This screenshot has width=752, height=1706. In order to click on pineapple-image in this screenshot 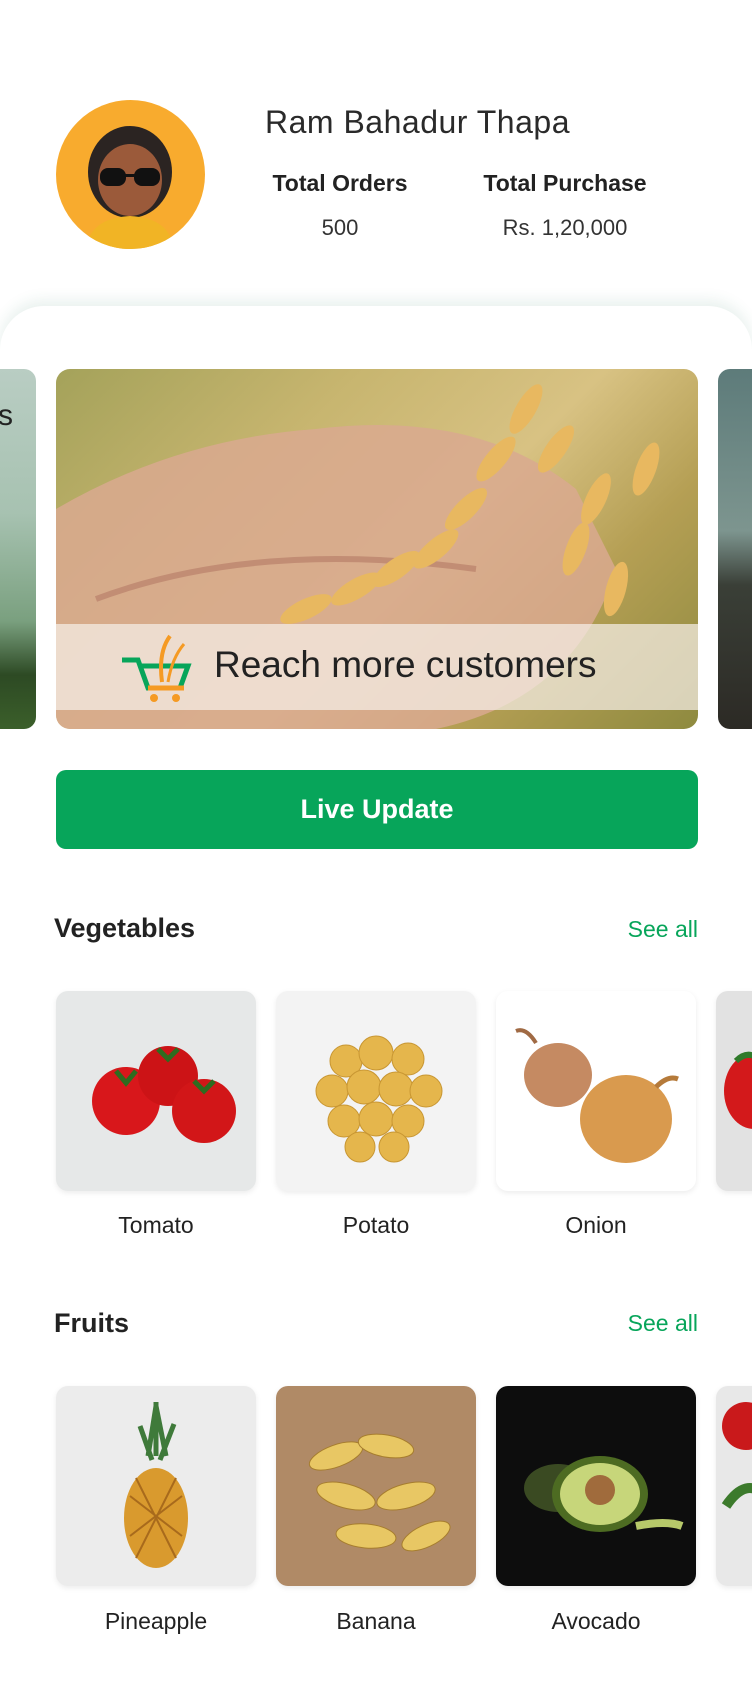, I will do `click(156, 1485)`.